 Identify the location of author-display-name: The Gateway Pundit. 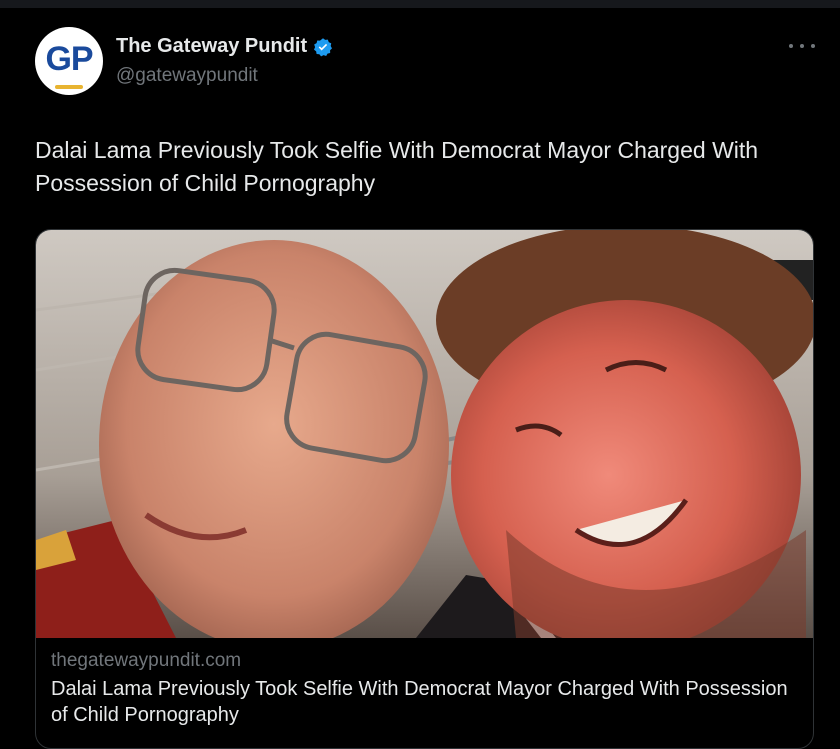
(211, 46).